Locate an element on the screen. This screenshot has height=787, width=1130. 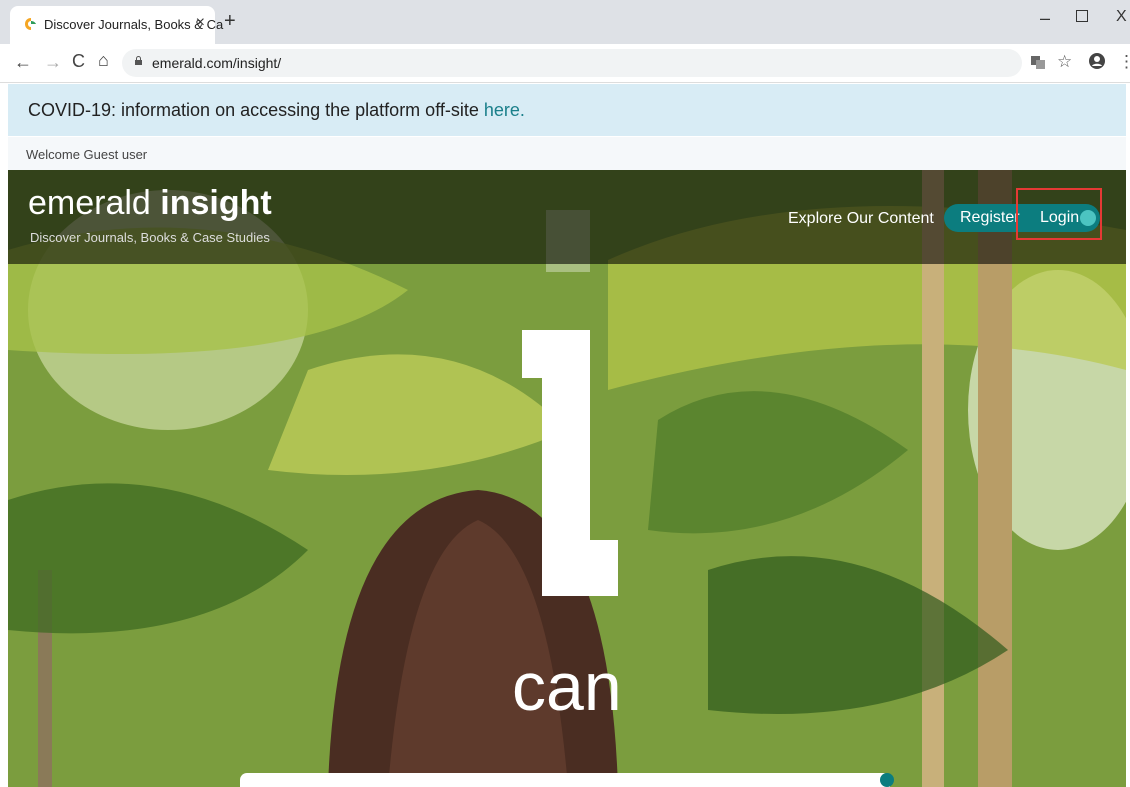
site-logo: emerald insight is located at coordinates (150, 203).